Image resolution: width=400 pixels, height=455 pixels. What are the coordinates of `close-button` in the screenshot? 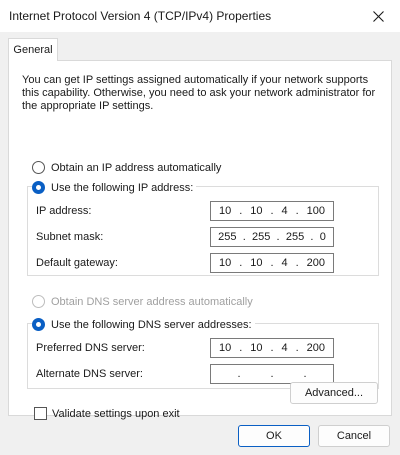 It's located at (378, 16).